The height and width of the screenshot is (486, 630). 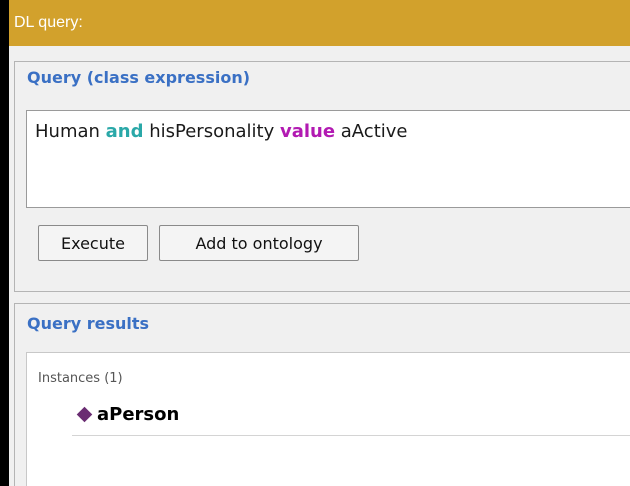 What do you see at coordinates (90, 323) in the screenshot?
I see `results-section-title: Query results` at bounding box center [90, 323].